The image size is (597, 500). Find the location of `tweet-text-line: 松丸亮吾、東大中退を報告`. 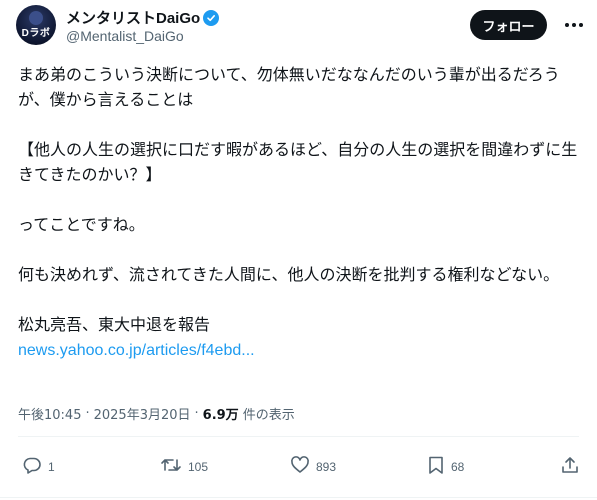

tweet-text-line: 松丸亮吾、東大中退を報告 is located at coordinates (114, 324).